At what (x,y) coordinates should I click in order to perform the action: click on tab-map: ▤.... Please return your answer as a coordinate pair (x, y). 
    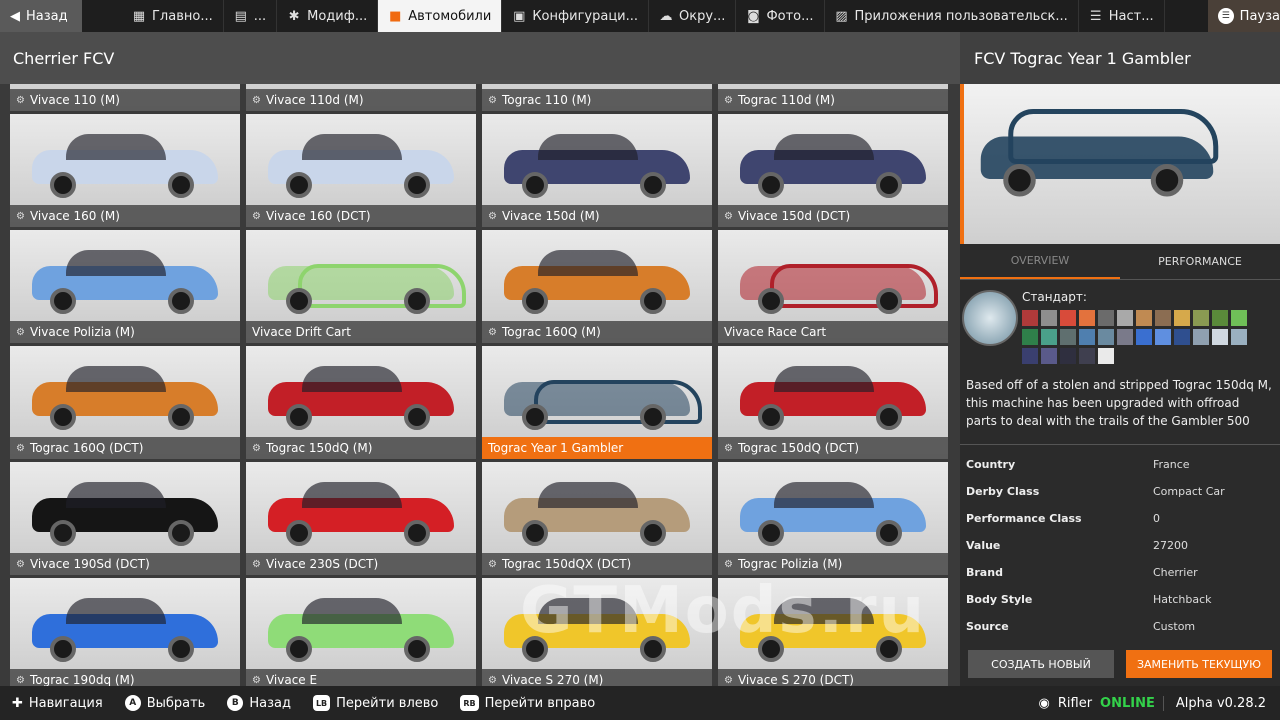
    Looking at the image, I should click on (251, 16).